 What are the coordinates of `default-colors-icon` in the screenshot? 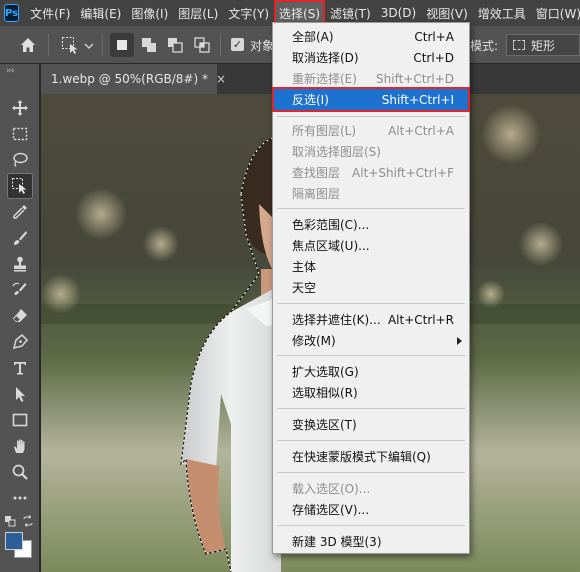 It's located at (10, 521).